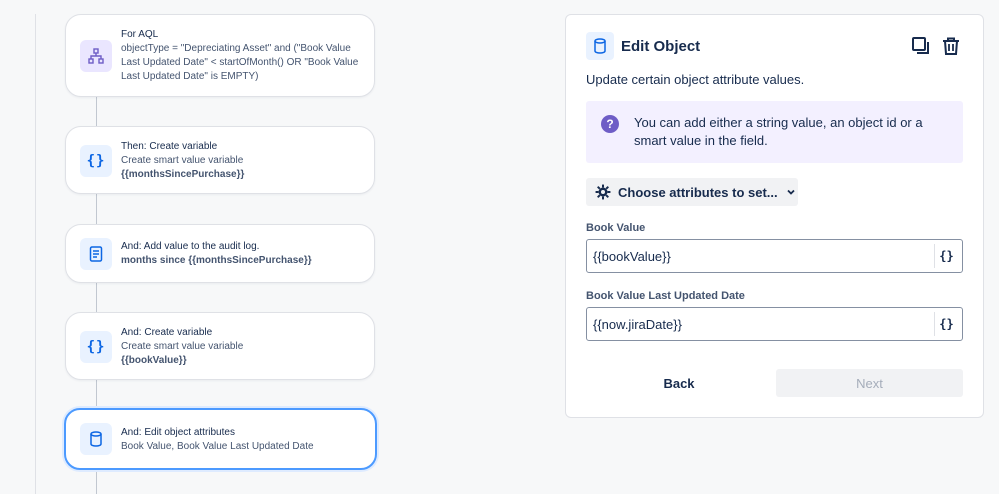  Describe the element at coordinates (791, 192) in the screenshot. I see `chevron-down-icon` at that location.